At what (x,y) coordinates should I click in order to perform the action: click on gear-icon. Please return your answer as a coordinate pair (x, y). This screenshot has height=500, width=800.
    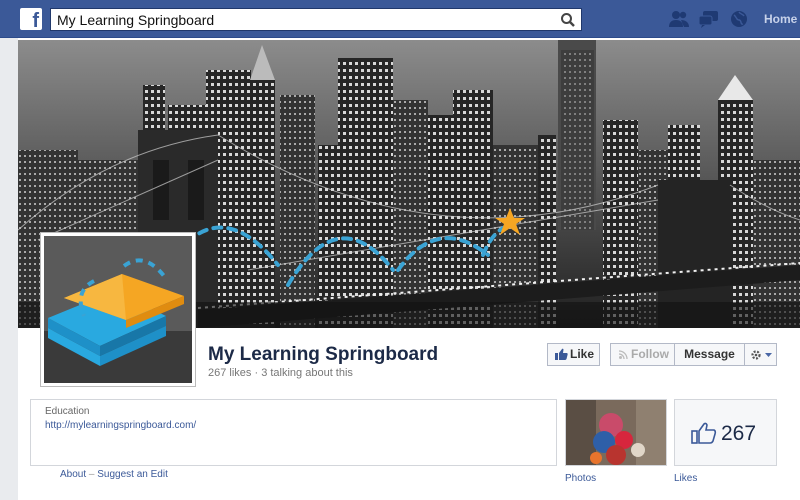
    Looking at the image, I should click on (761, 355).